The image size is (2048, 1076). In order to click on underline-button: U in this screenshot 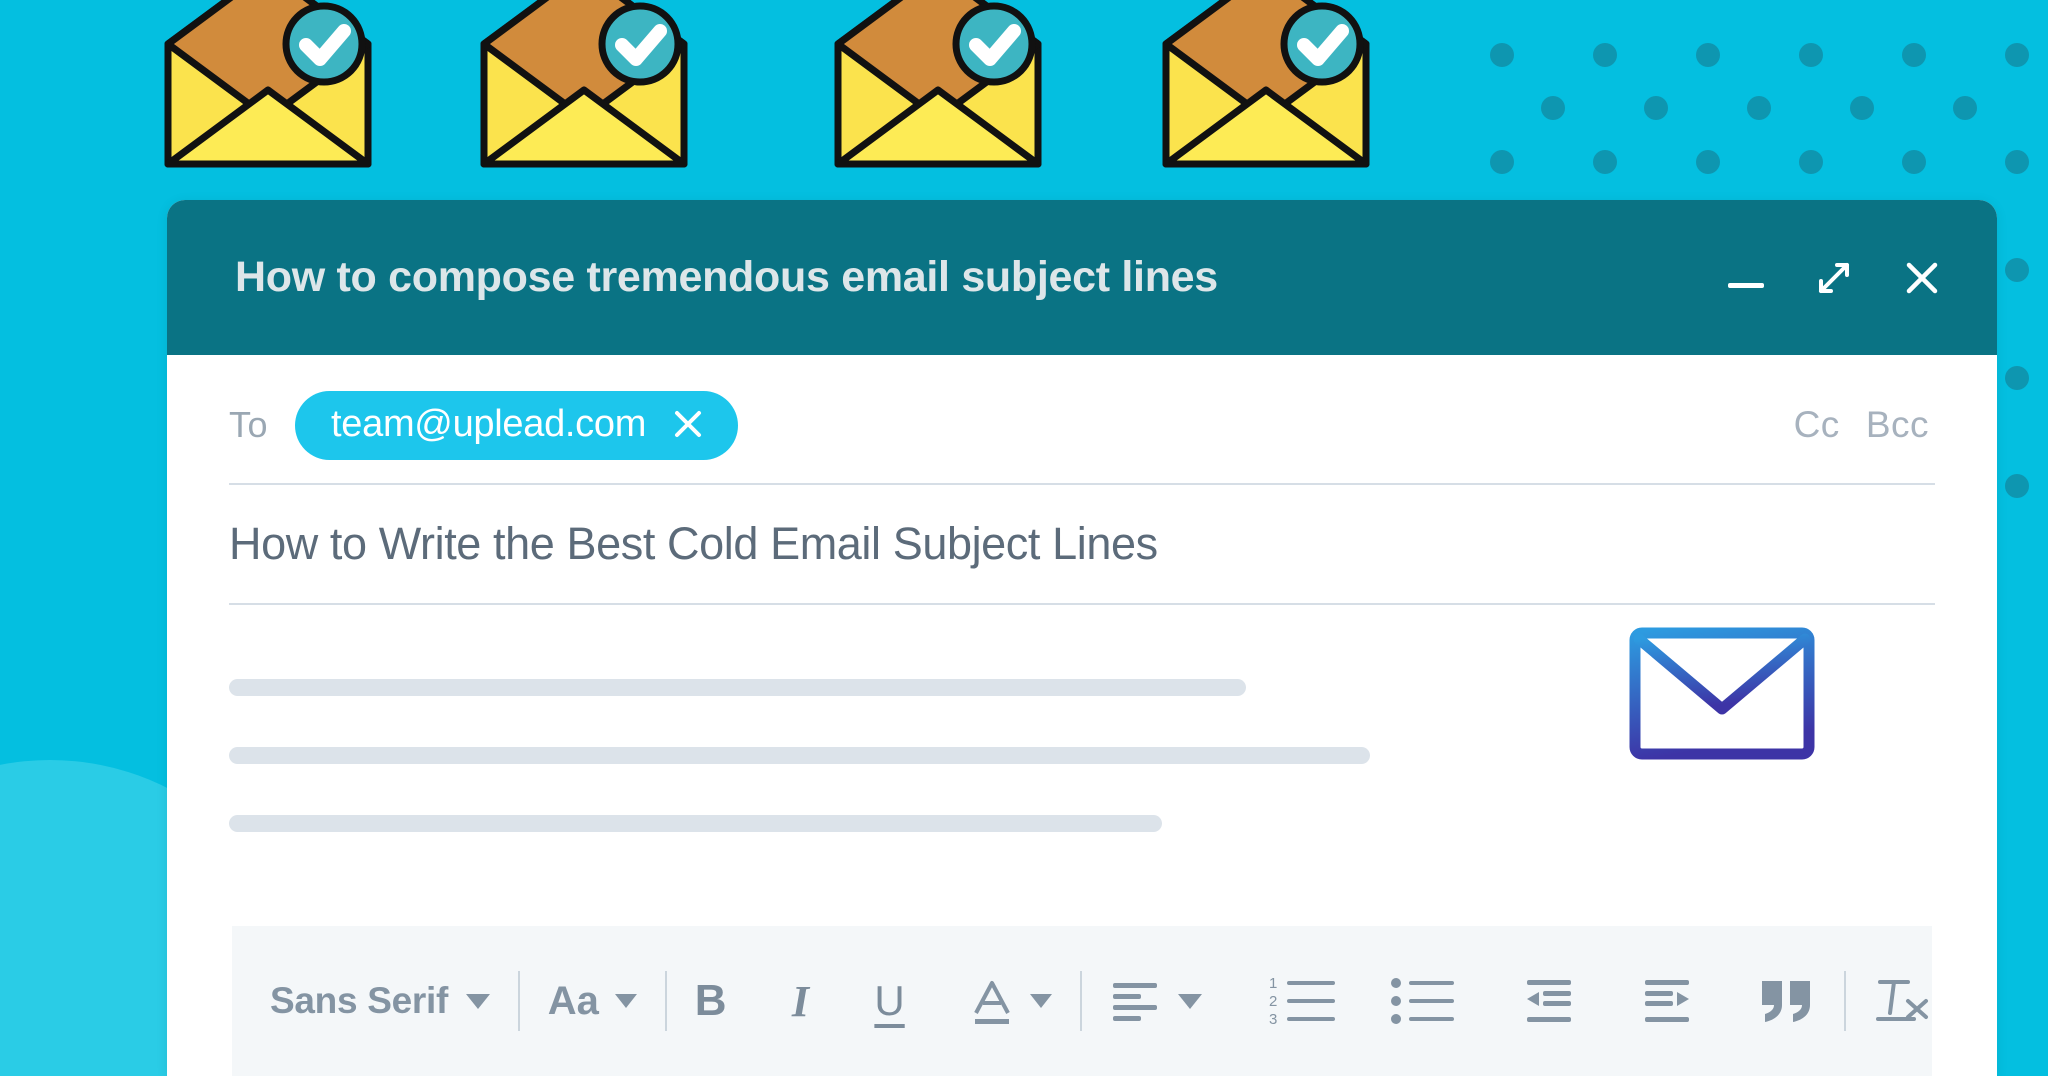, I will do `click(889, 1001)`.